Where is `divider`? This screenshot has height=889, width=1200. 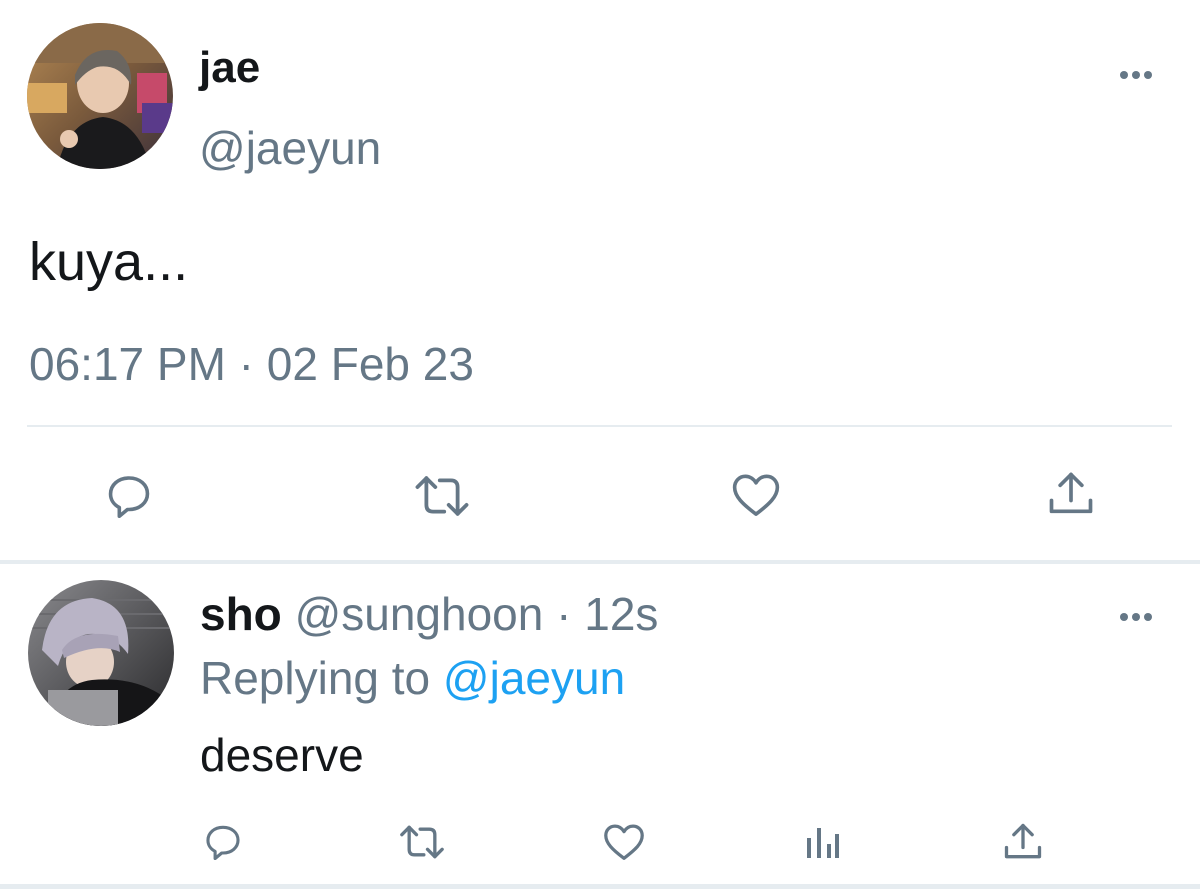 divider is located at coordinates (599, 426).